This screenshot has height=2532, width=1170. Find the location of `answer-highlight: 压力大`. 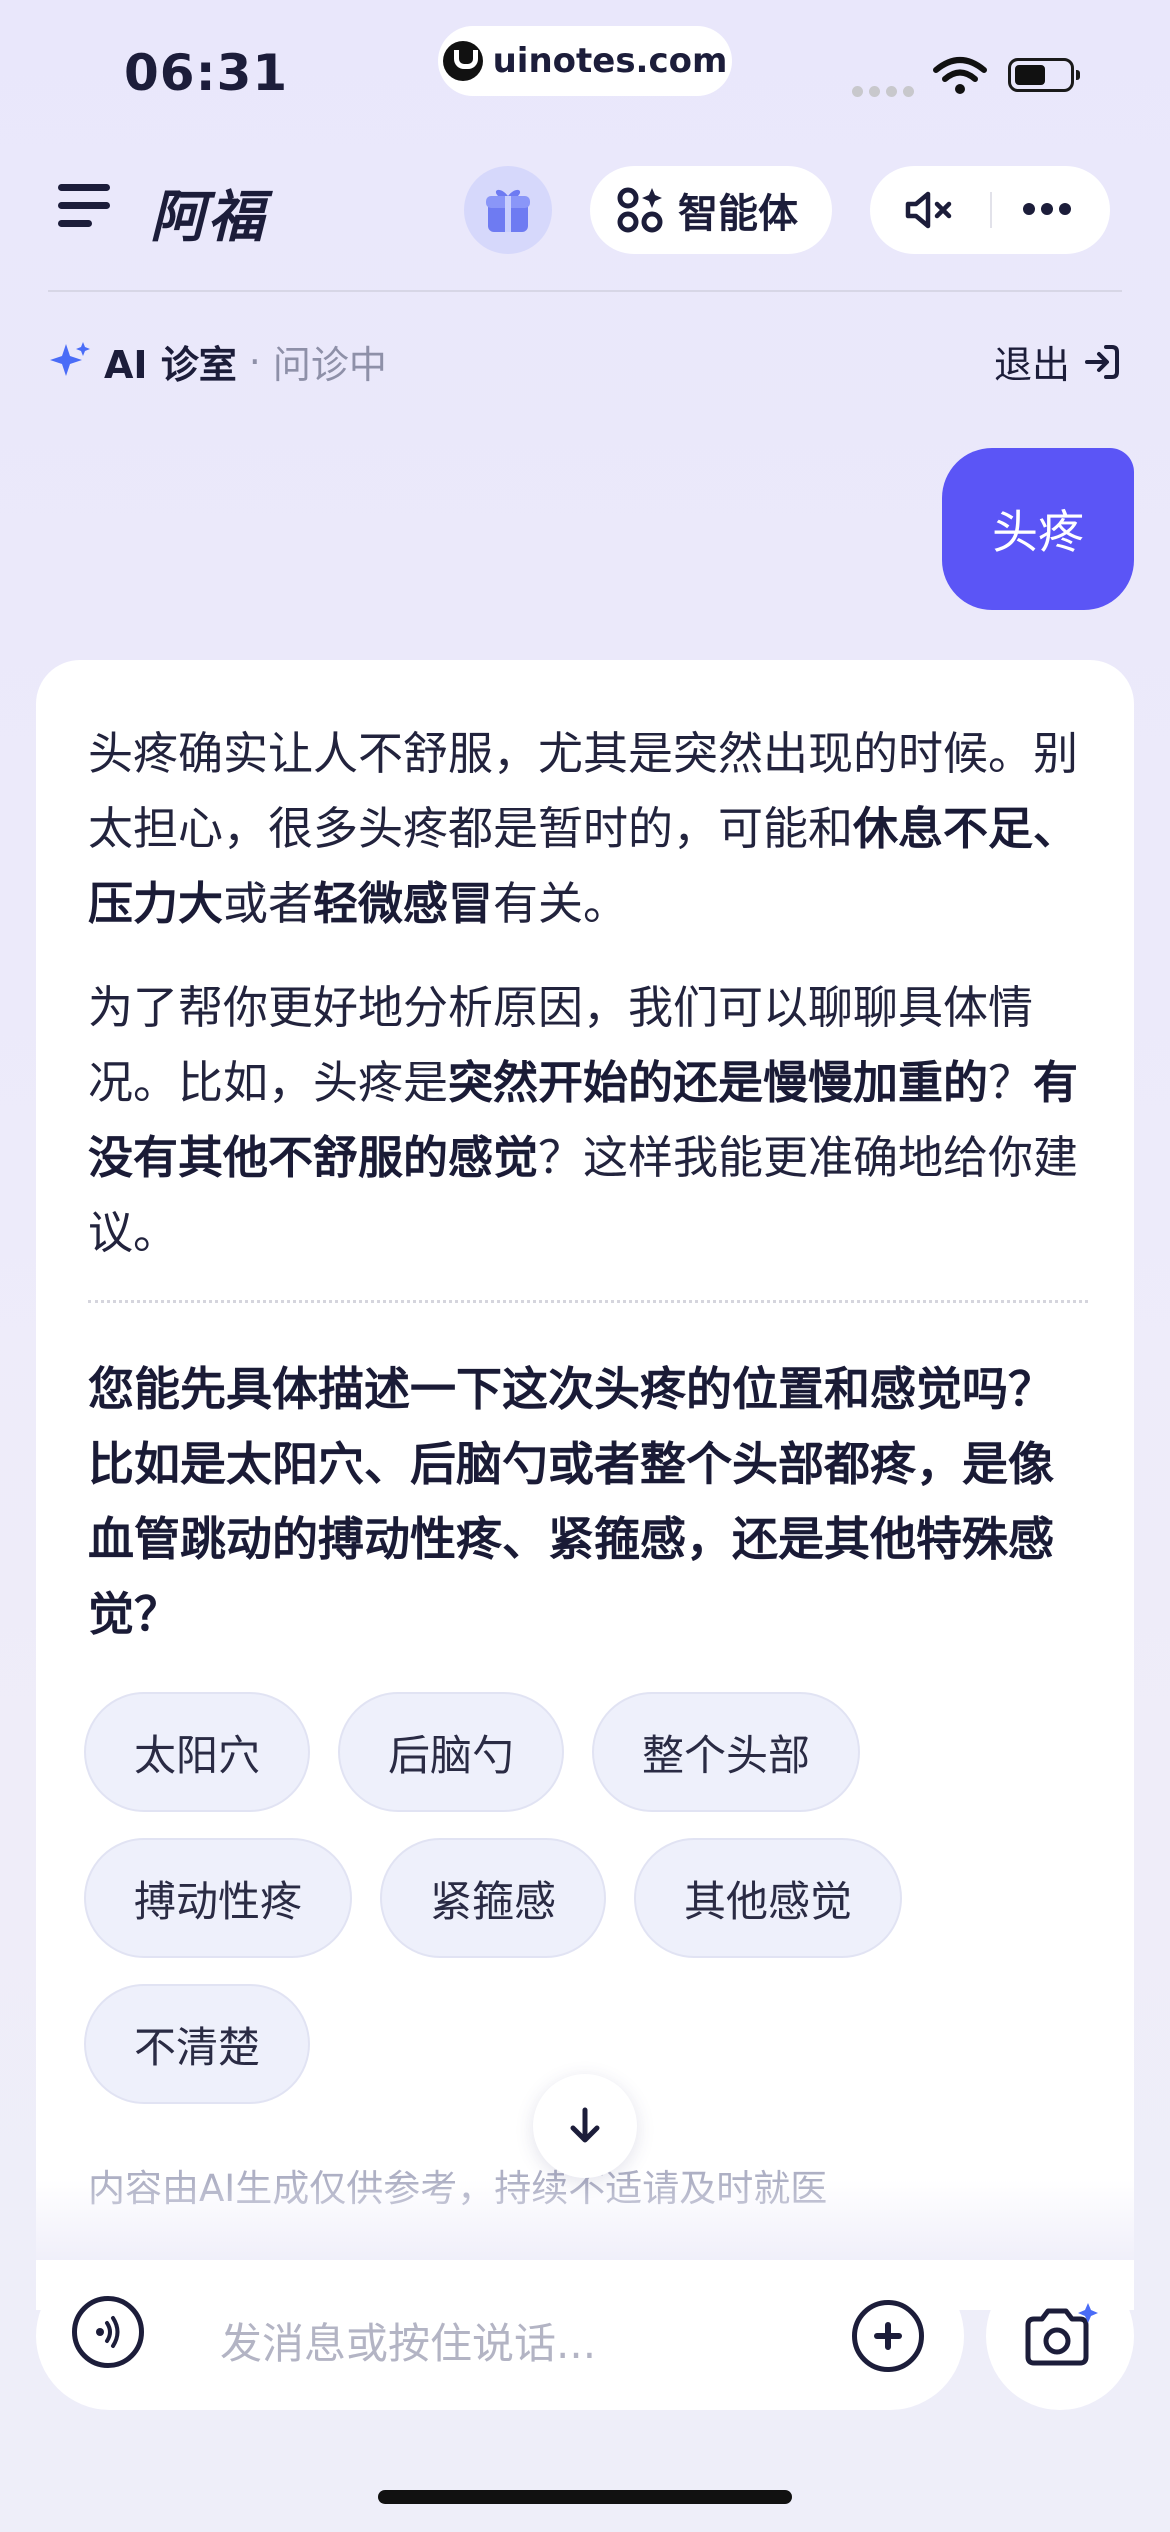

answer-highlight: 压力大 is located at coordinates (156, 903).